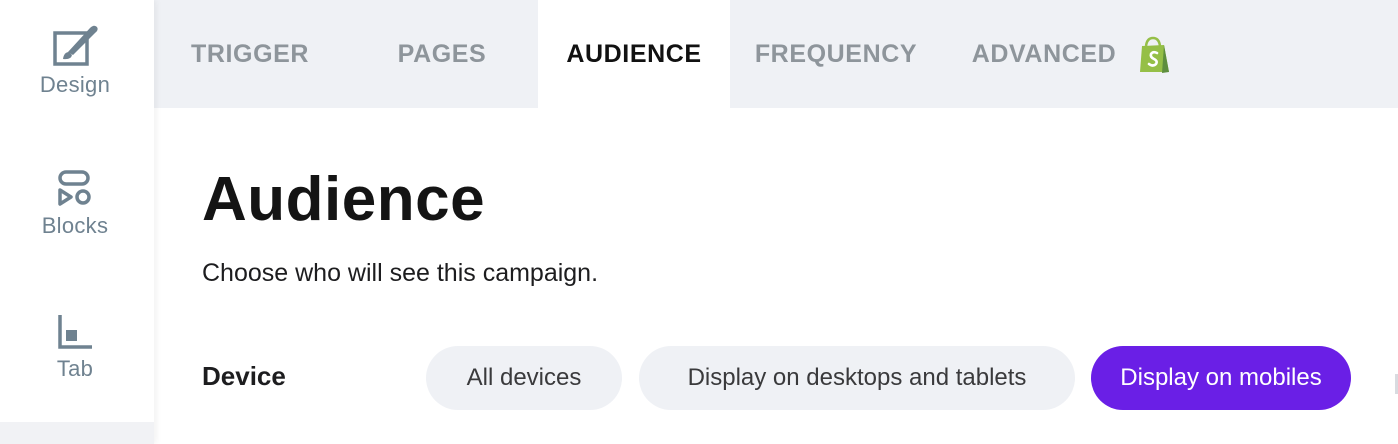  I want to click on device-option-label: All devices, so click(524, 377).